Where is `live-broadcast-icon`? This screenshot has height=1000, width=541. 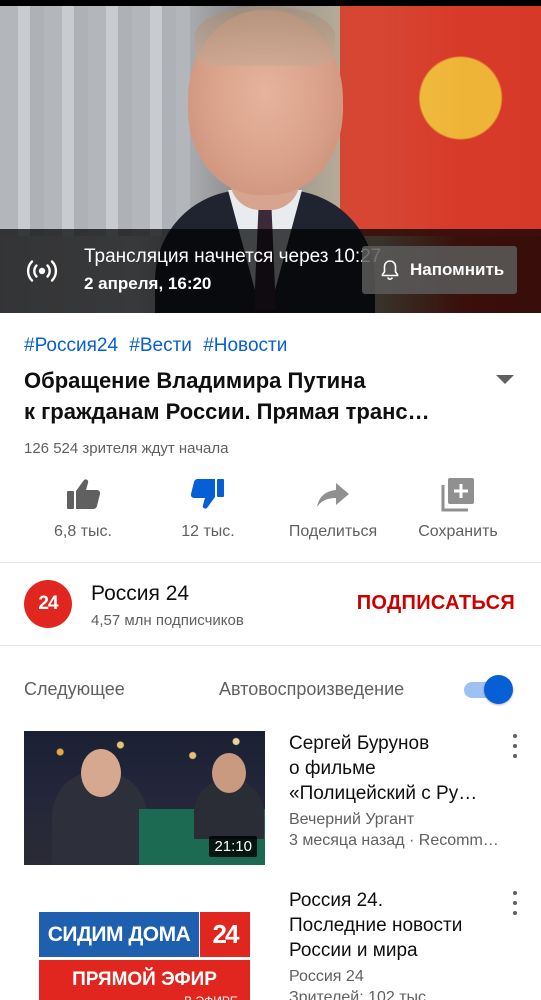 live-broadcast-icon is located at coordinates (42, 271).